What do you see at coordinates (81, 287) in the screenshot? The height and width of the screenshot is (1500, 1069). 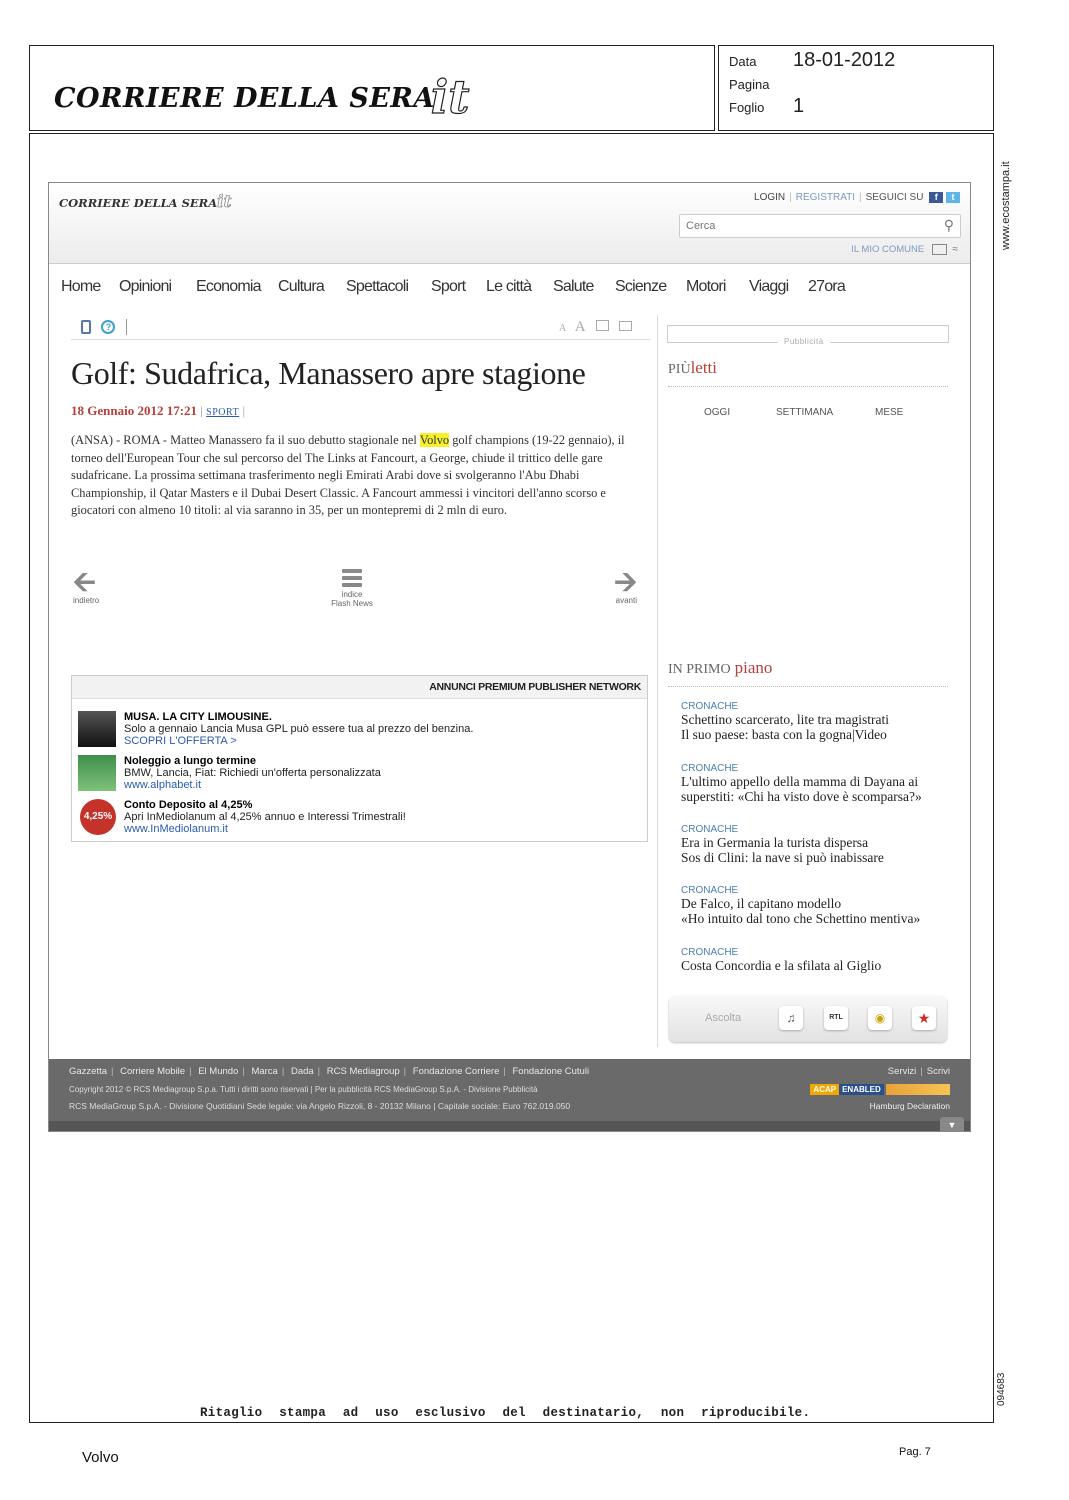 I see `nav-home: Home` at bounding box center [81, 287].